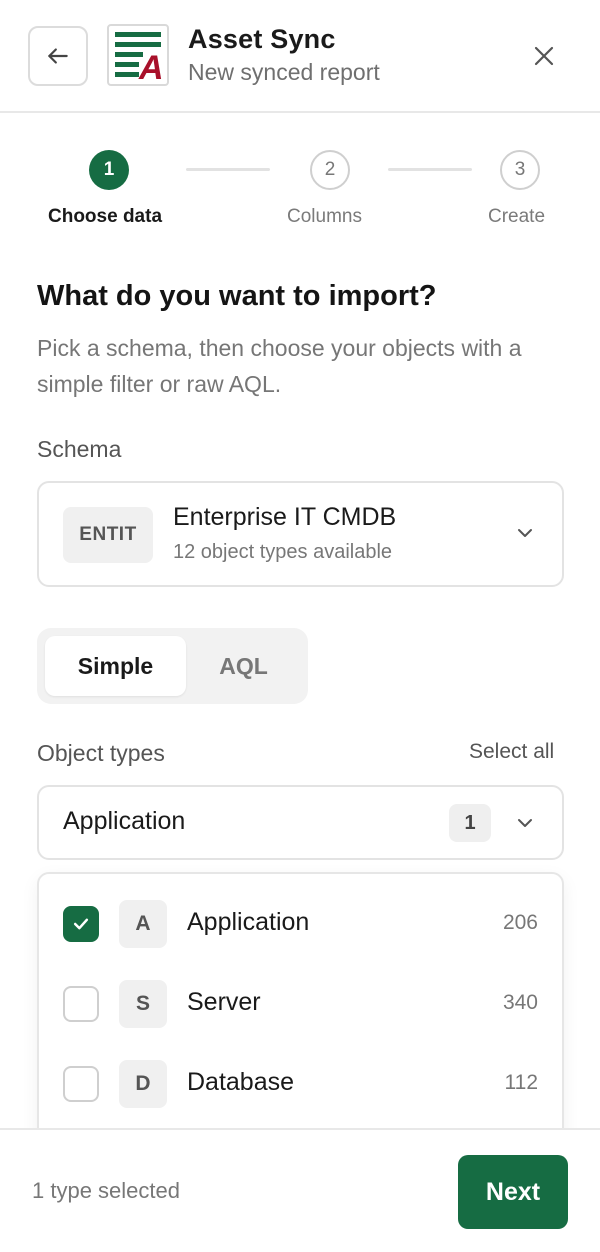 The width and height of the screenshot is (600, 1252). What do you see at coordinates (241, 1082) in the screenshot?
I see `option-name: Database` at bounding box center [241, 1082].